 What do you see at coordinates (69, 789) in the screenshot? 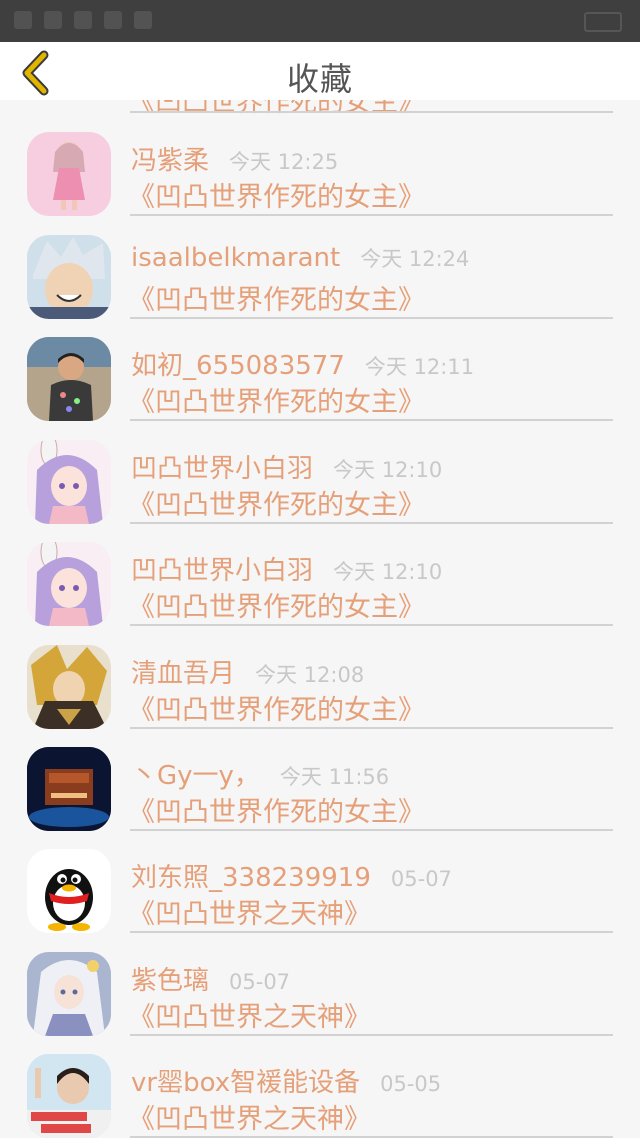
I see `game-screen-avatar` at bounding box center [69, 789].